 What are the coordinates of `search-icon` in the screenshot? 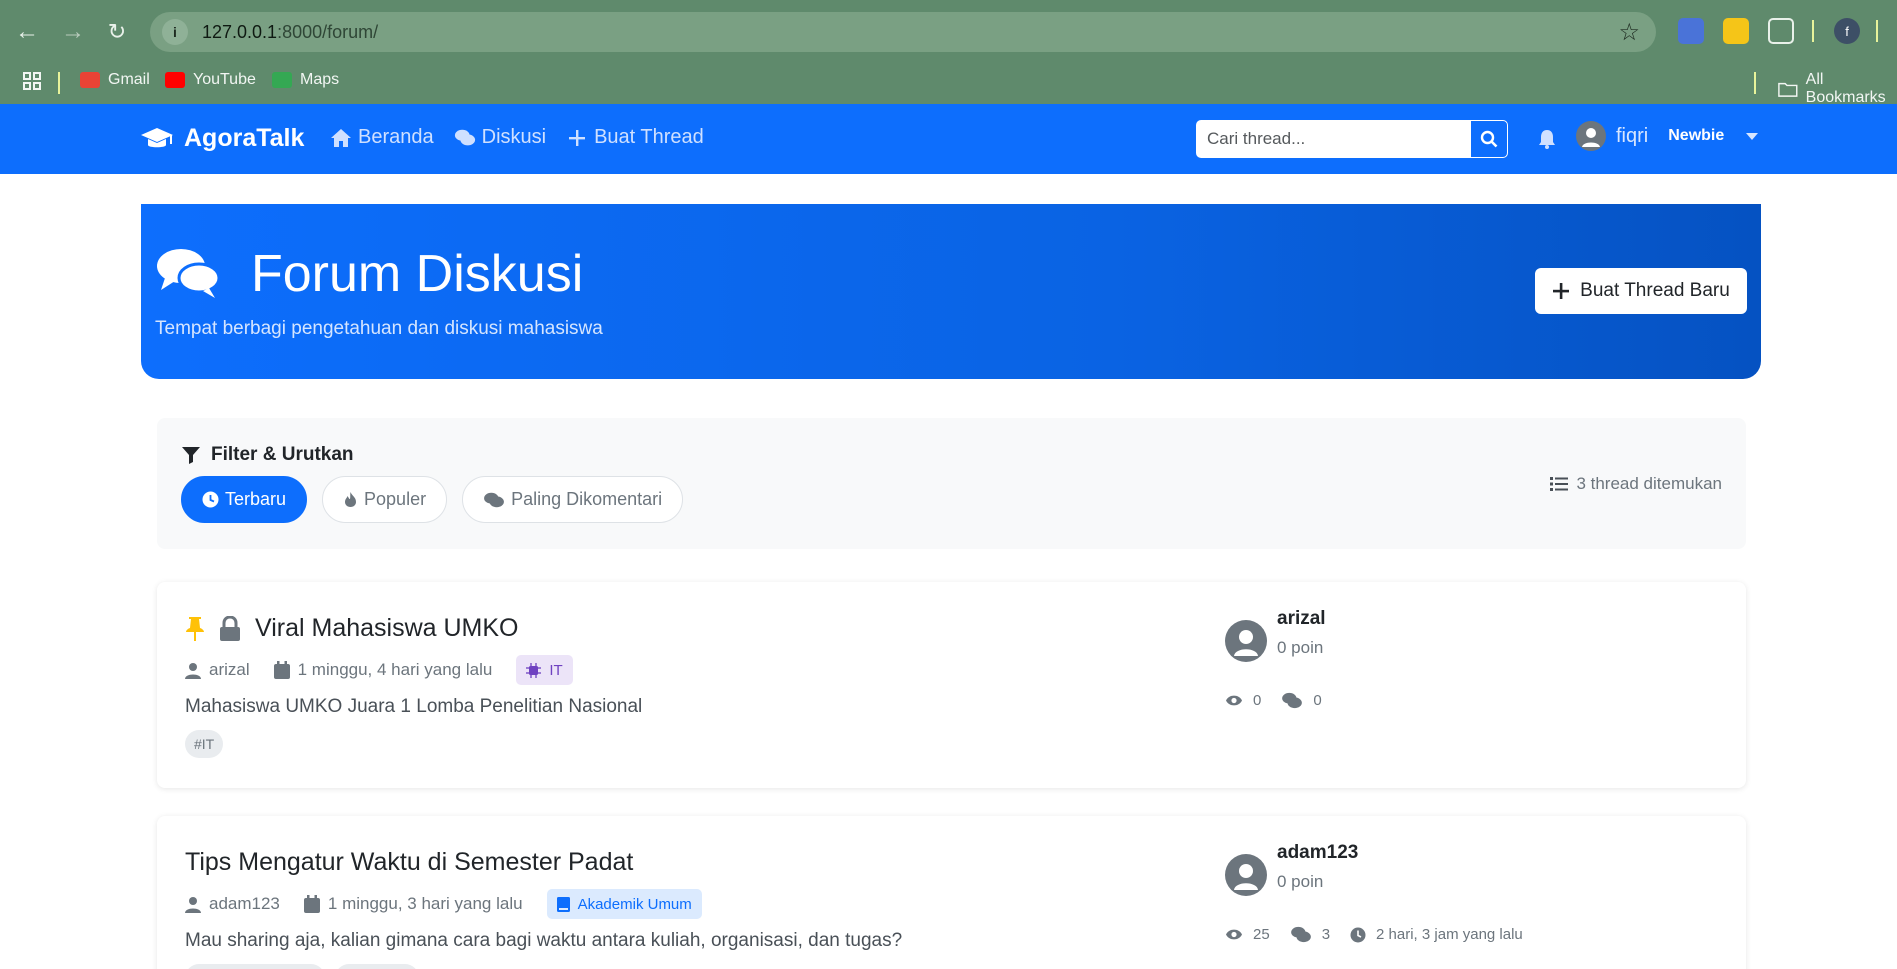 It's located at (1489, 139).